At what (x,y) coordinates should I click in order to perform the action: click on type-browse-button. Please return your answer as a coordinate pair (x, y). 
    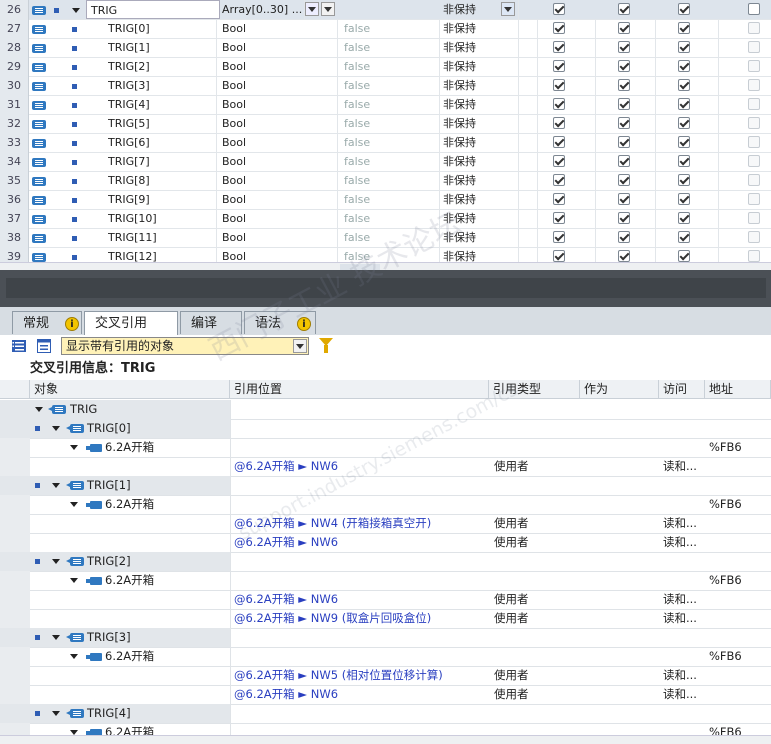
    Looking at the image, I should click on (312, 9).